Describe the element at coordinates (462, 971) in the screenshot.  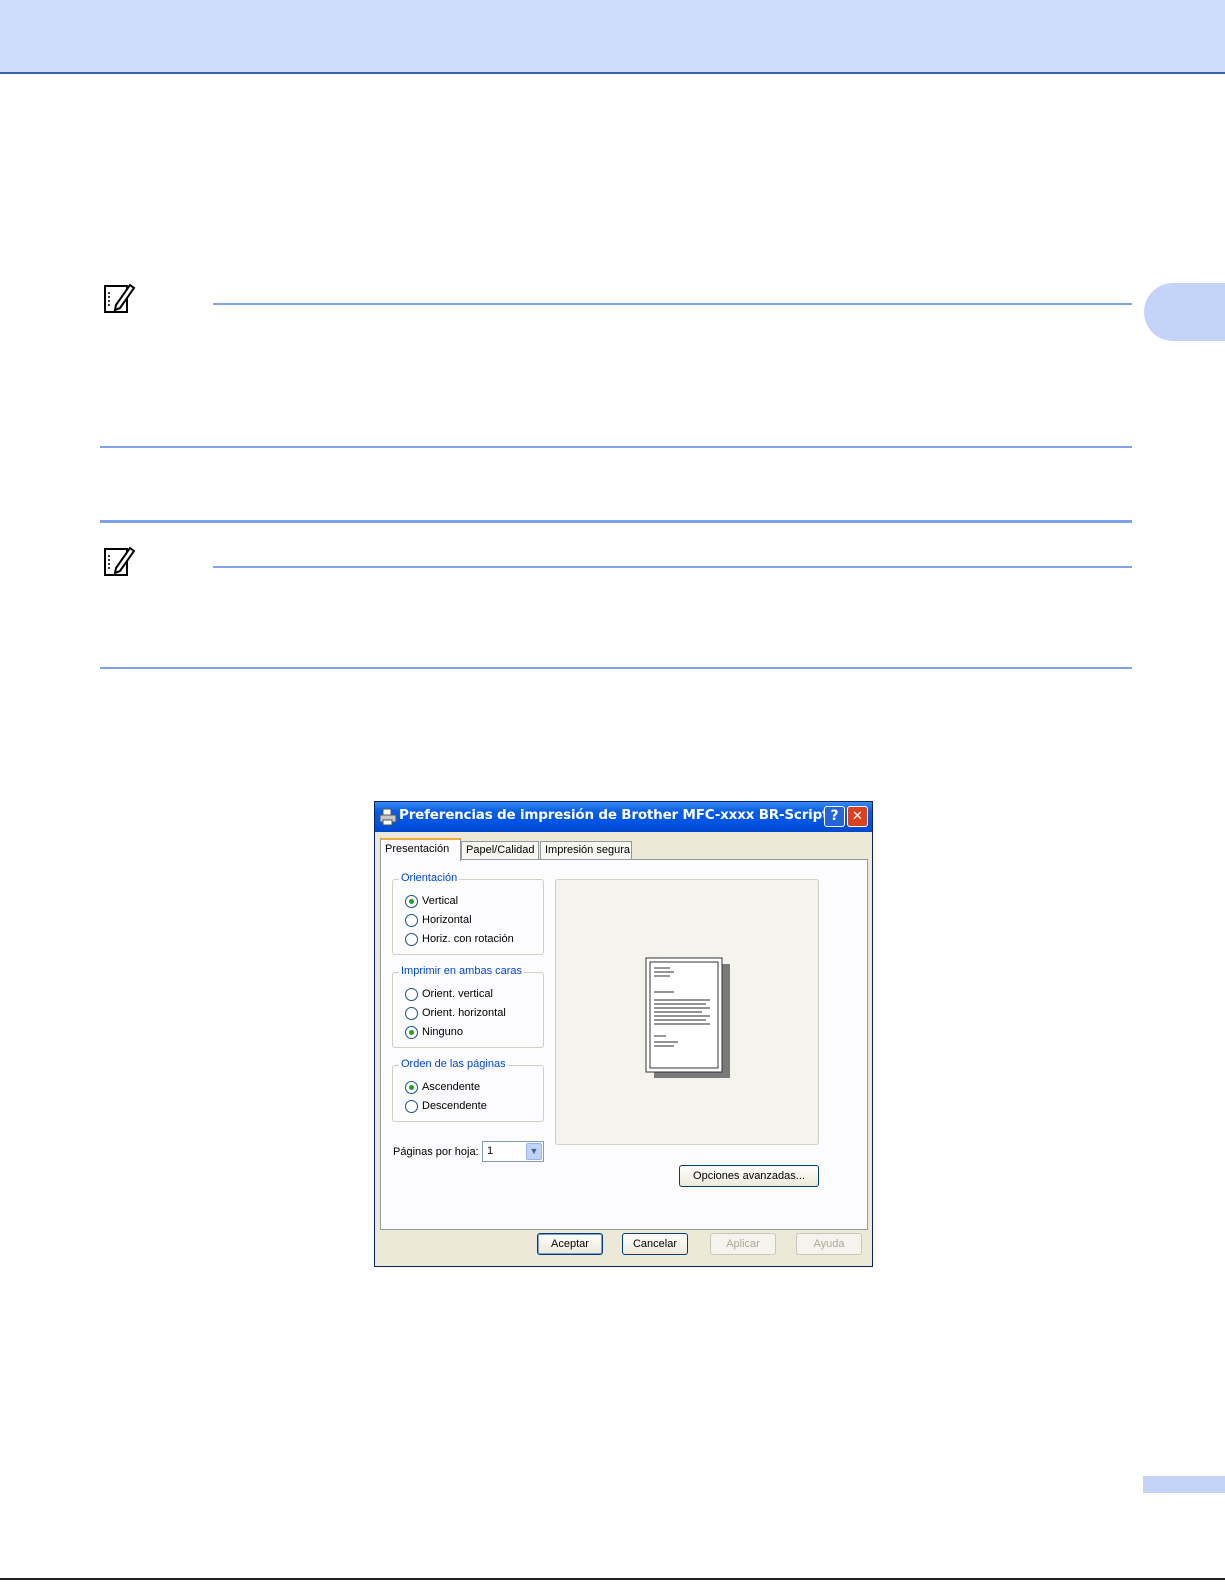
I see `duplex-label: Imprimir en ambas caras` at that location.